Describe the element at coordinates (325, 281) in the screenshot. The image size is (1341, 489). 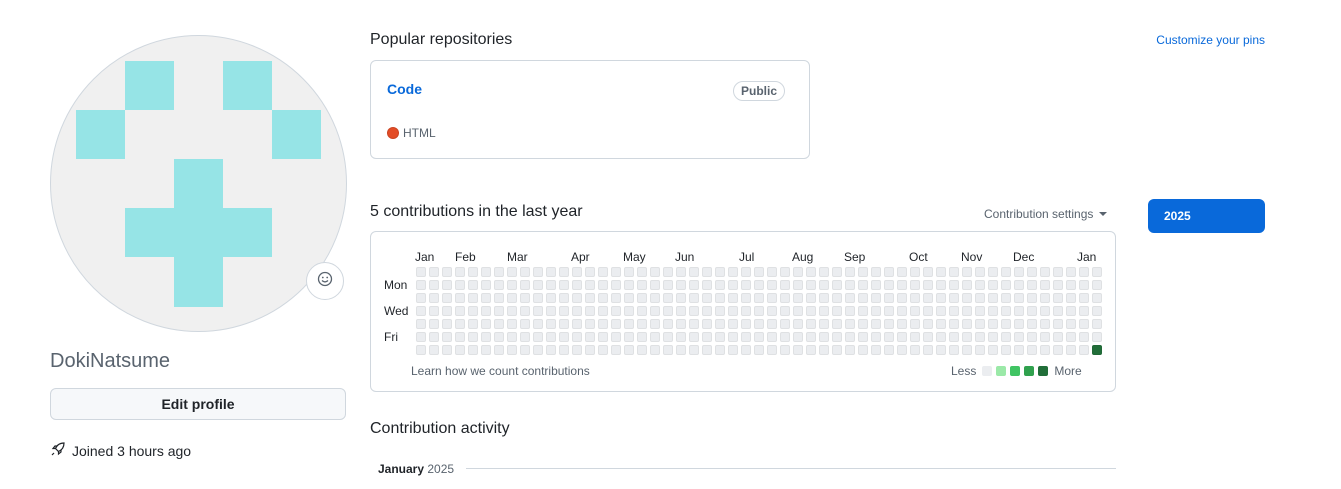
I see `set-status-button` at that location.